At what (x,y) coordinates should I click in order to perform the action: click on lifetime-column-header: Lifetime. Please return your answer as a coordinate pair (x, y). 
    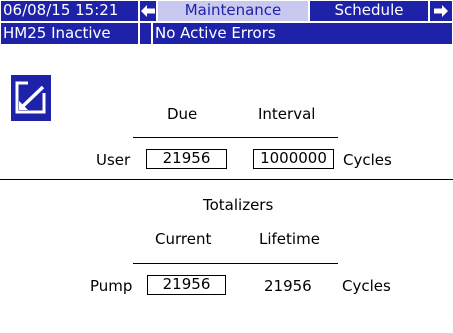
    Looking at the image, I should click on (289, 239).